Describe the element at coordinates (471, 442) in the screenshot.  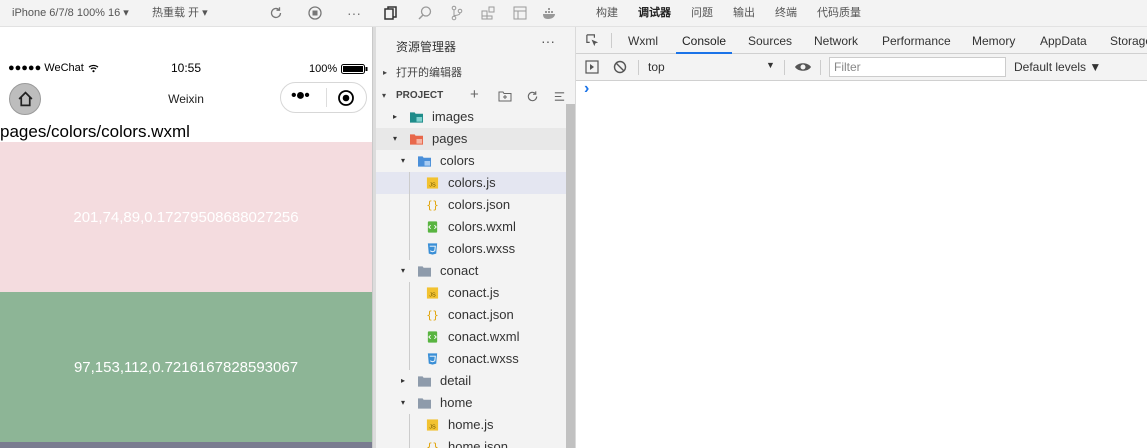
I see `tree-item-home-json: {} home.json` at that location.